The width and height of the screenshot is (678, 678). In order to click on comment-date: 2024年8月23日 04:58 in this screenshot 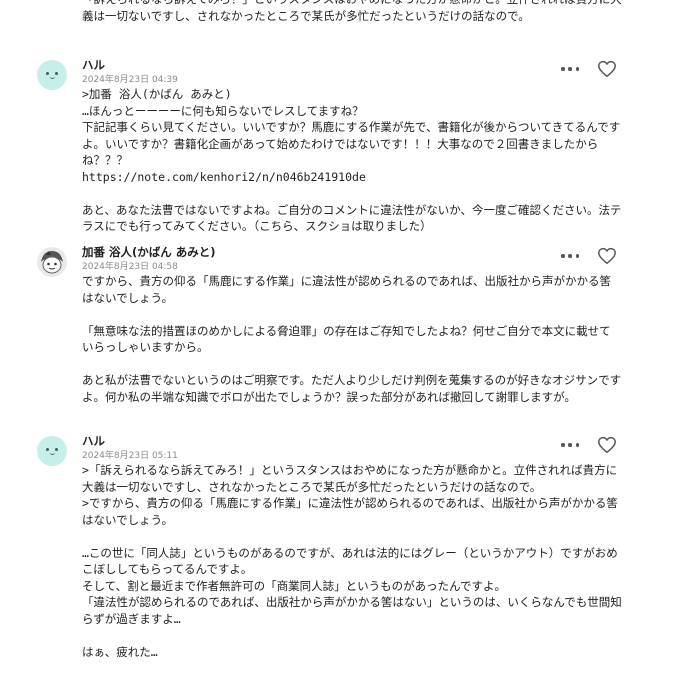, I will do `click(130, 267)`.